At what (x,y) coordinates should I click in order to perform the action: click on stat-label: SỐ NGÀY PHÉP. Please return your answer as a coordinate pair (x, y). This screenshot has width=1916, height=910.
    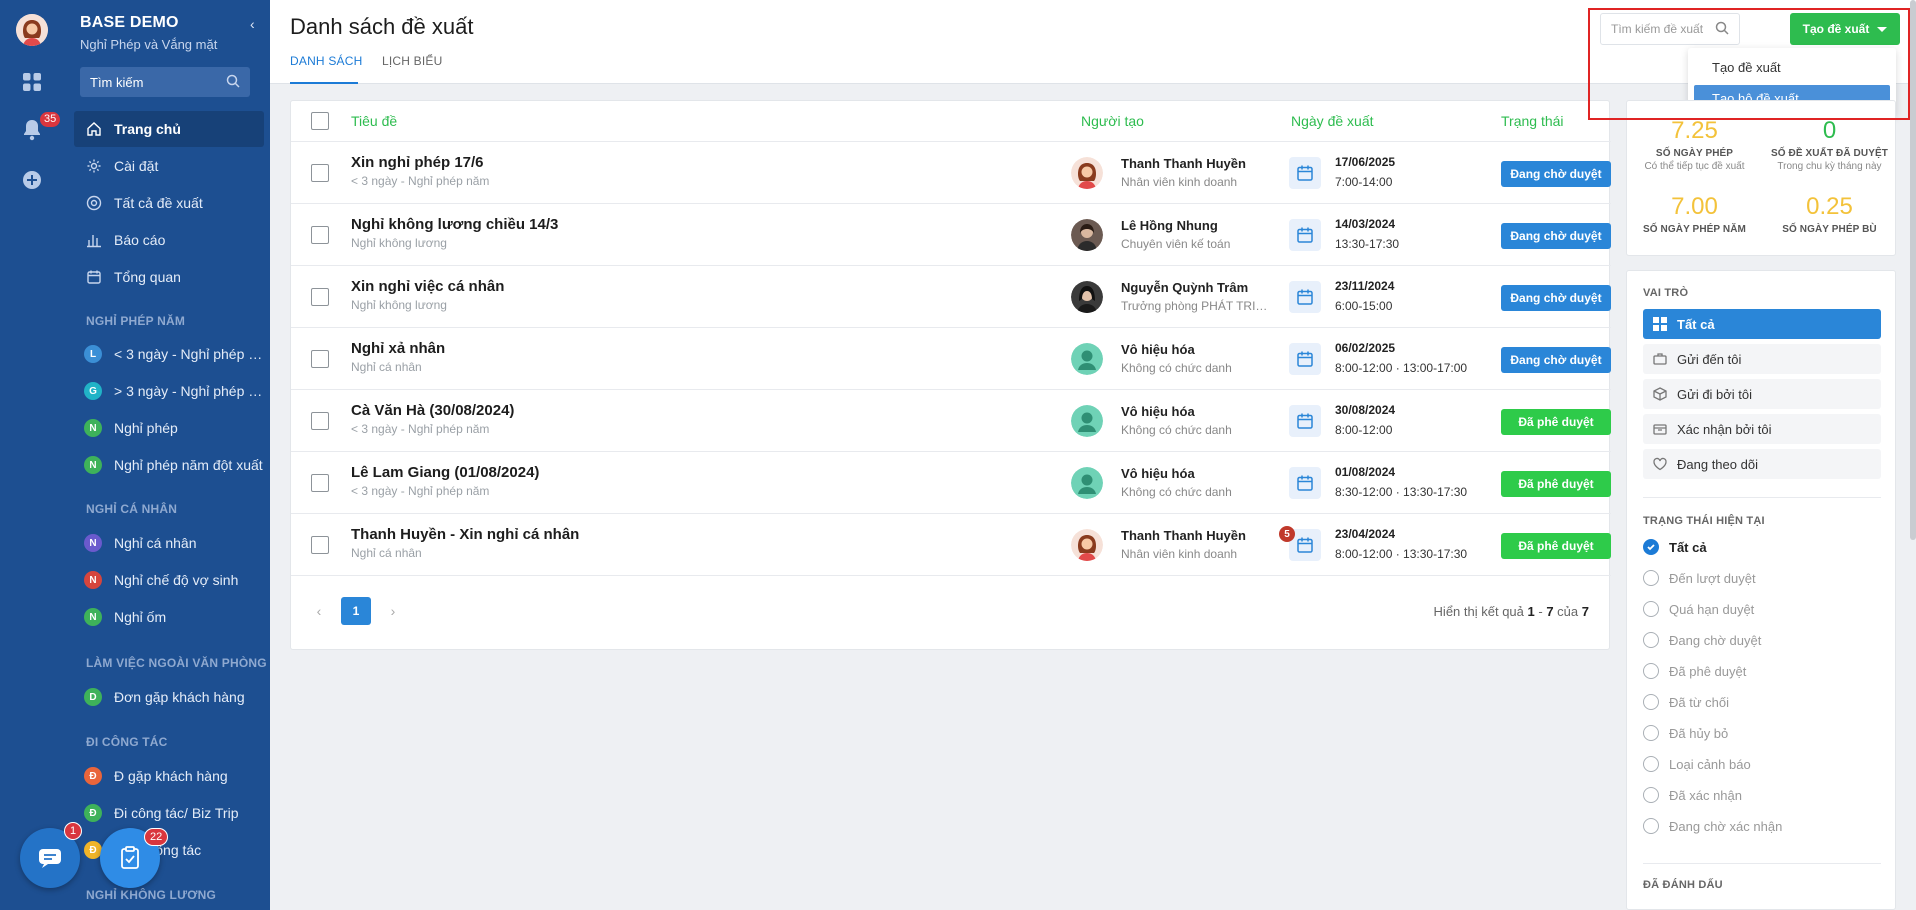
    Looking at the image, I should click on (1694, 153).